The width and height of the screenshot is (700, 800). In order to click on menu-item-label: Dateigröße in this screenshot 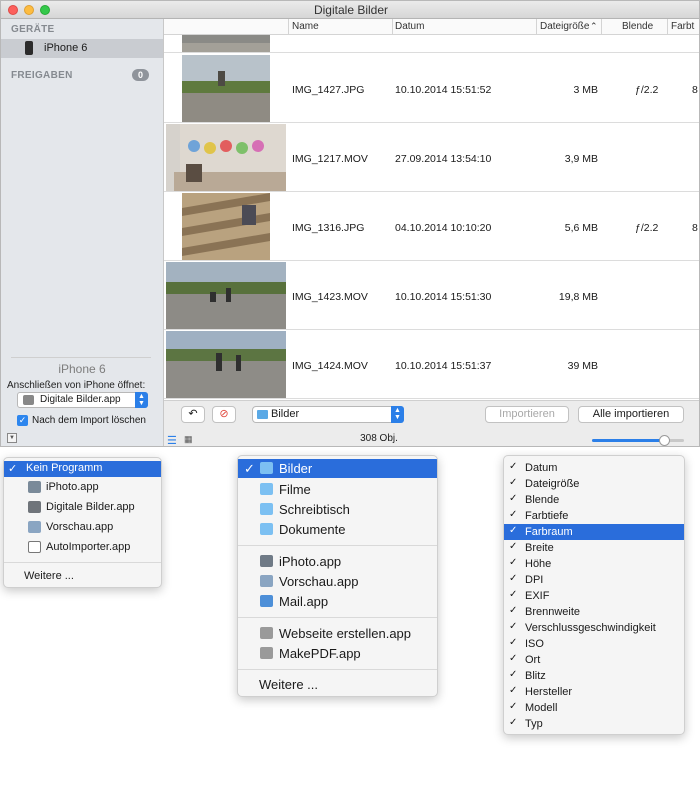, I will do `click(552, 484)`.